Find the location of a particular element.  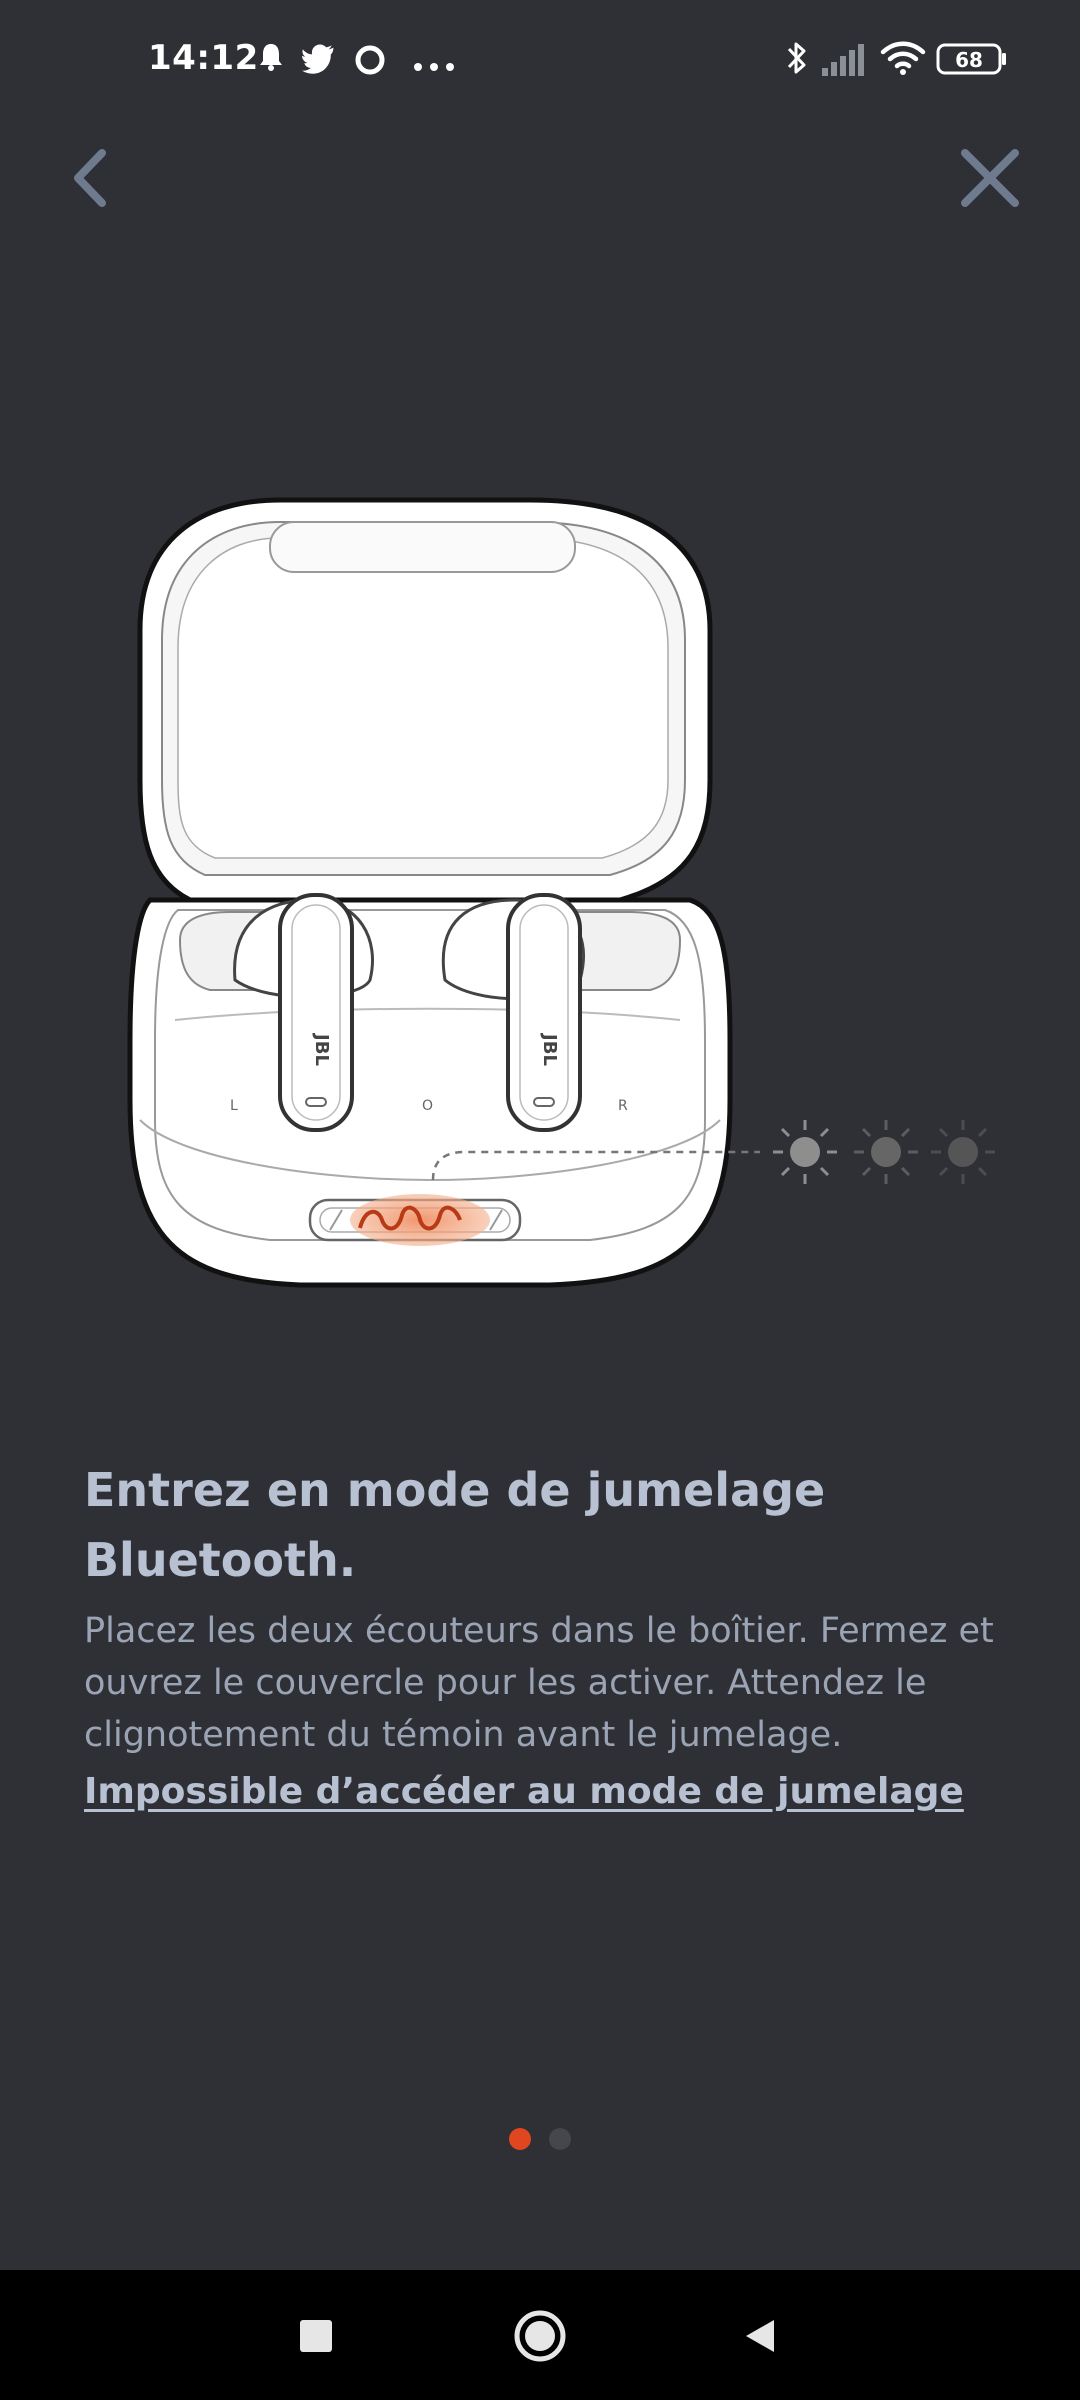

cell-signal-icon is located at coordinates (844, 61).